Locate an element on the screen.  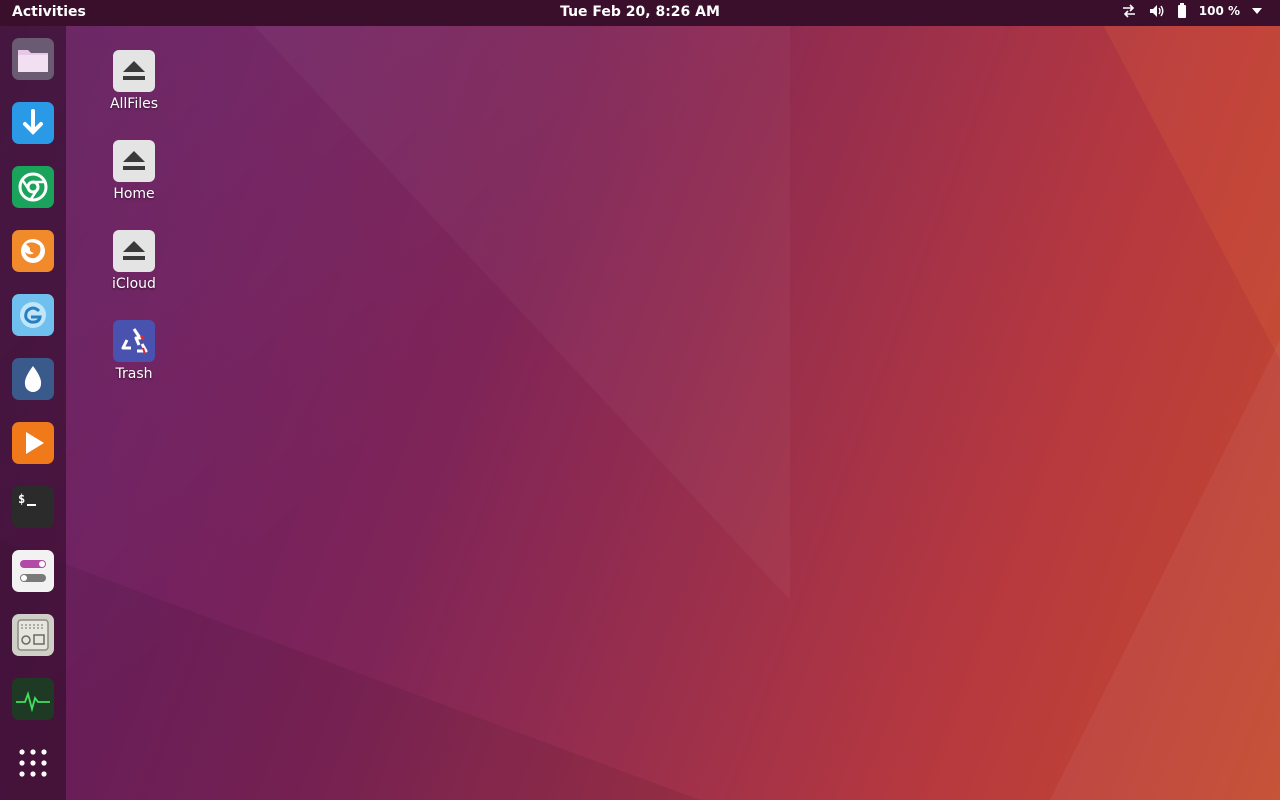
download-arrow-icon is located at coordinates (33, 123).